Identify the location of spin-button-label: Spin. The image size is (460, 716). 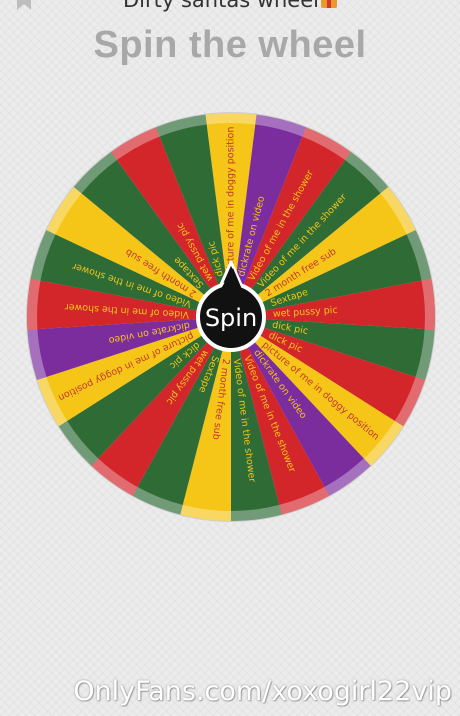
(231, 318).